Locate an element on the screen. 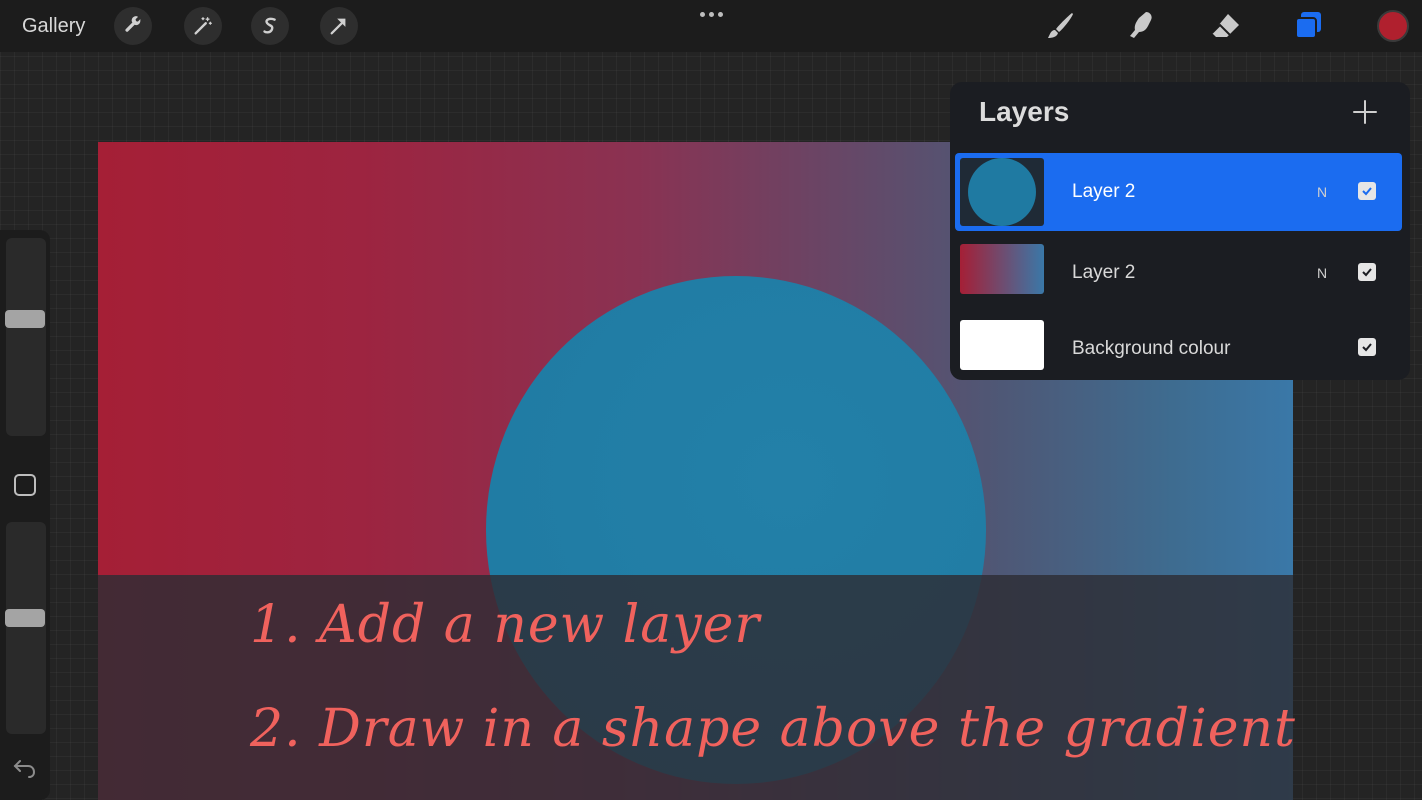  actions-button is located at coordinates (133, 26).